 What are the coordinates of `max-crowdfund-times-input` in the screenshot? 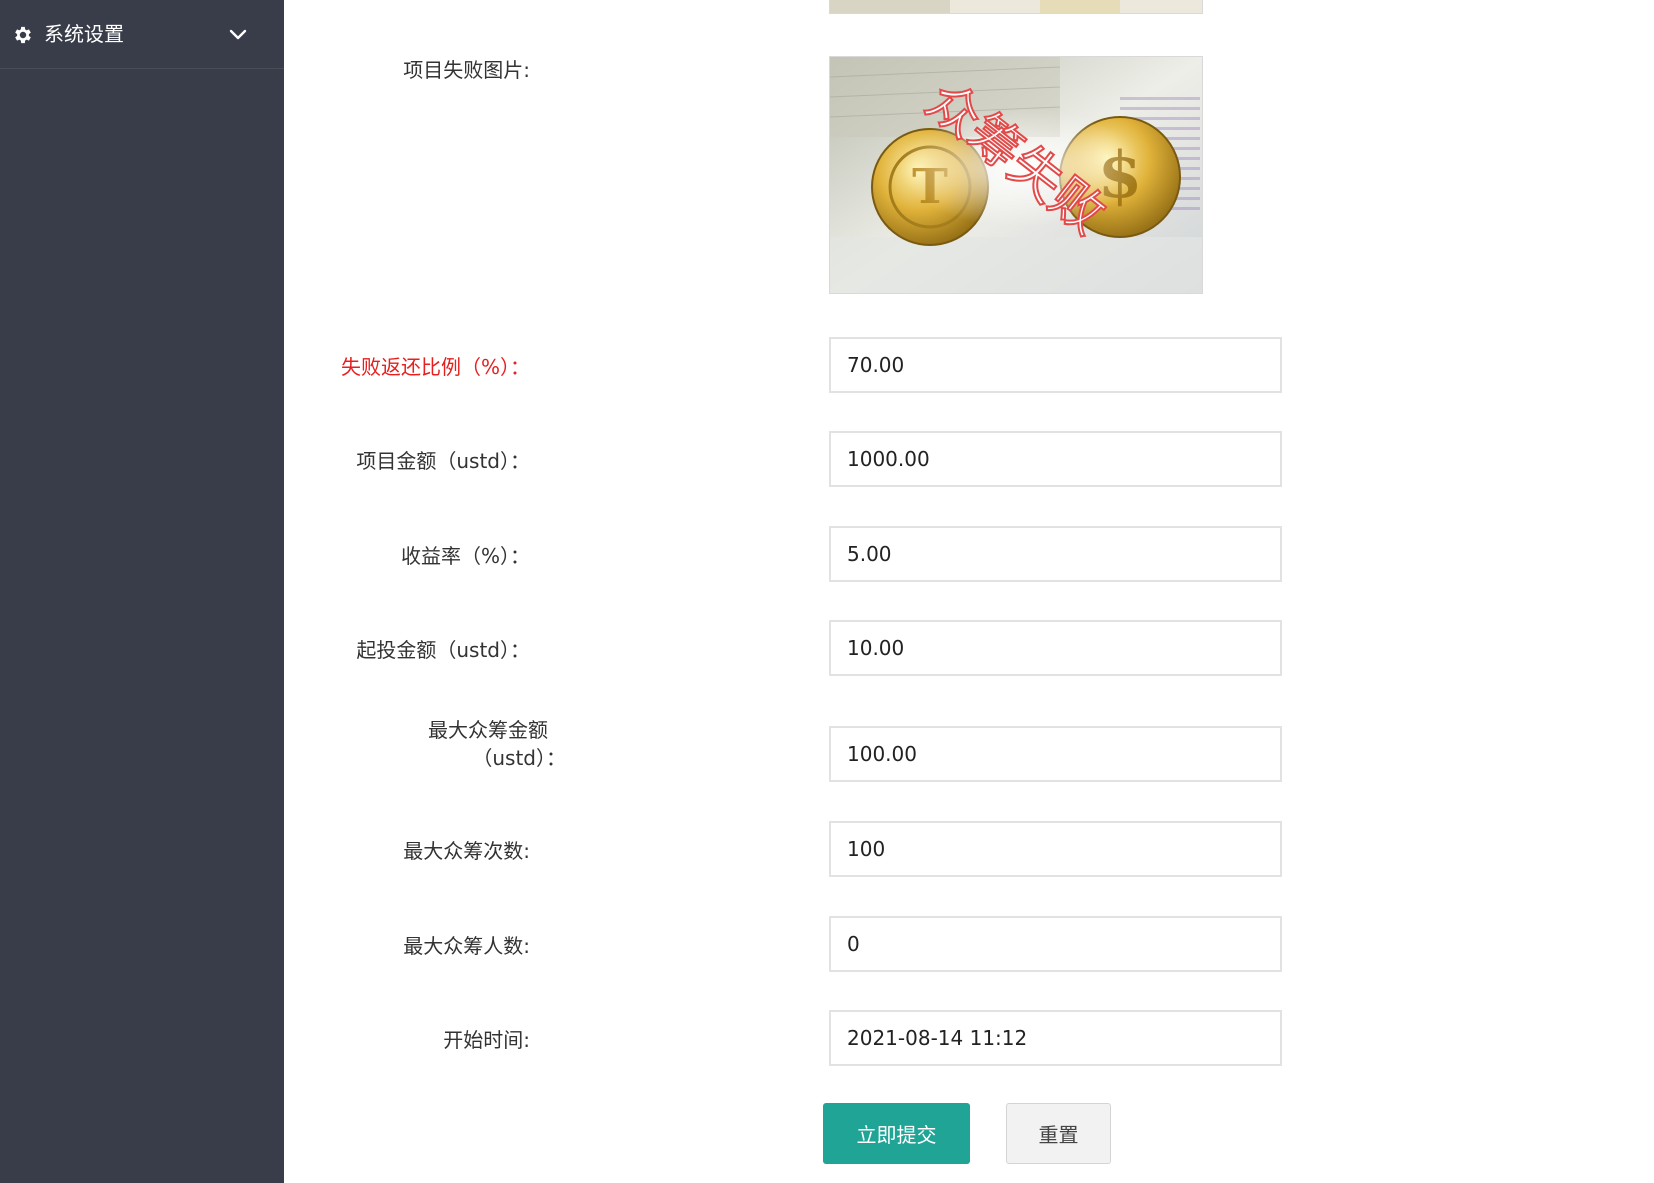 It's located at (1055, 849).